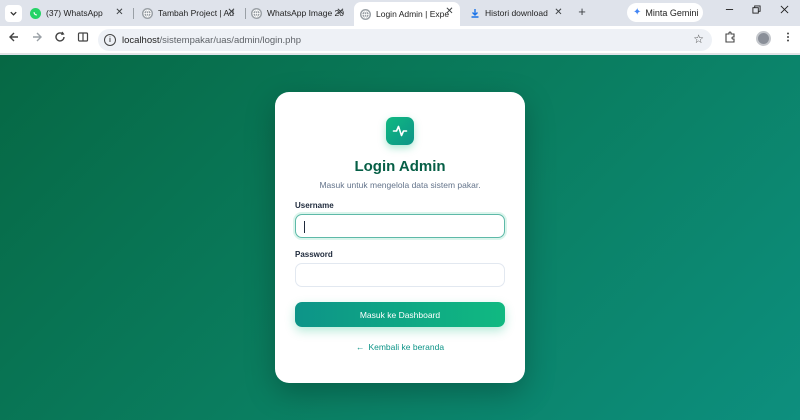 This screenshot has height=420, width=800. I want to click on tab-tambah-project: Tambah Project | Ad ✕, so click(189, 13).